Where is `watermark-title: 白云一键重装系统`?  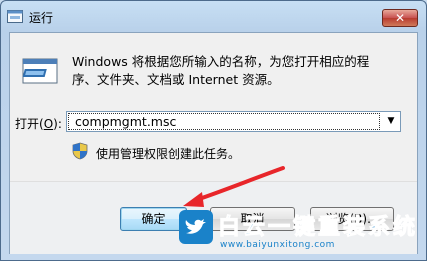 watermark-title: 白云一键重装系统 is located at coordinates (318, 228).